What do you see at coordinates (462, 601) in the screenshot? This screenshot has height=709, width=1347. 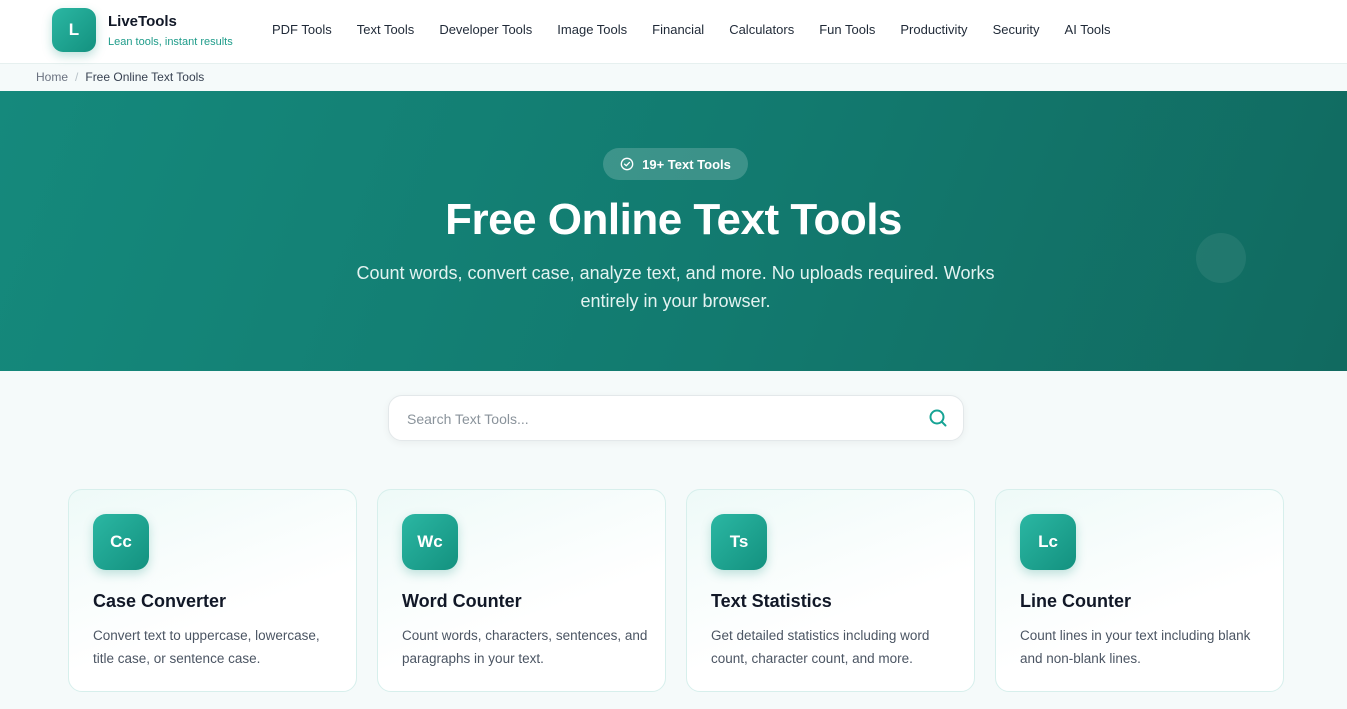 I see `card-title: Word Counter` at bounding box center [462, 601].